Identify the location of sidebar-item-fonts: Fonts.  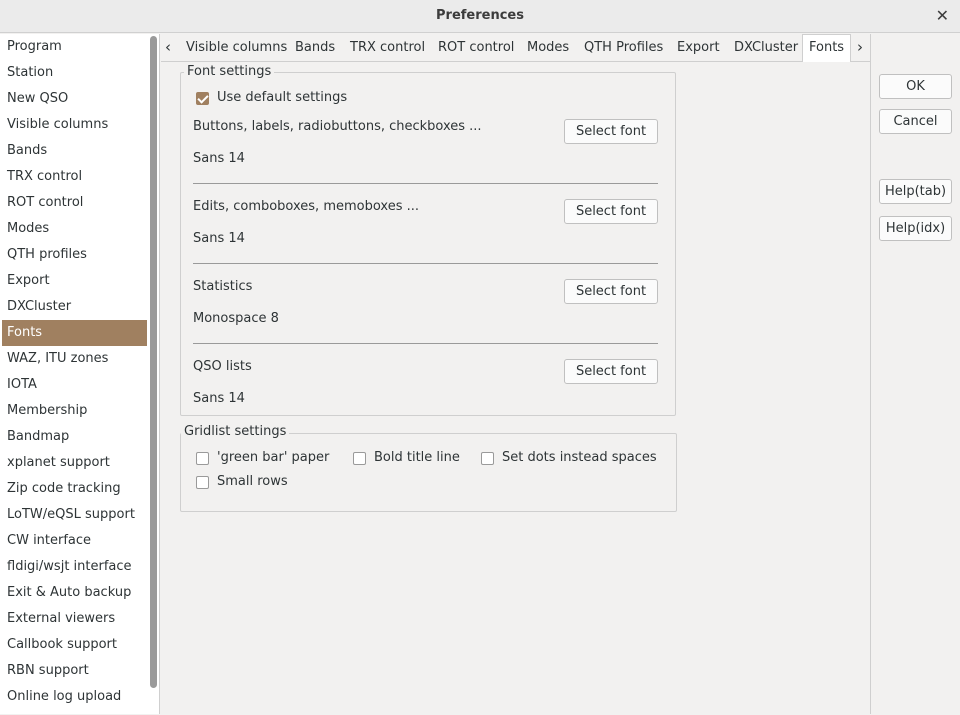
(74, 333).